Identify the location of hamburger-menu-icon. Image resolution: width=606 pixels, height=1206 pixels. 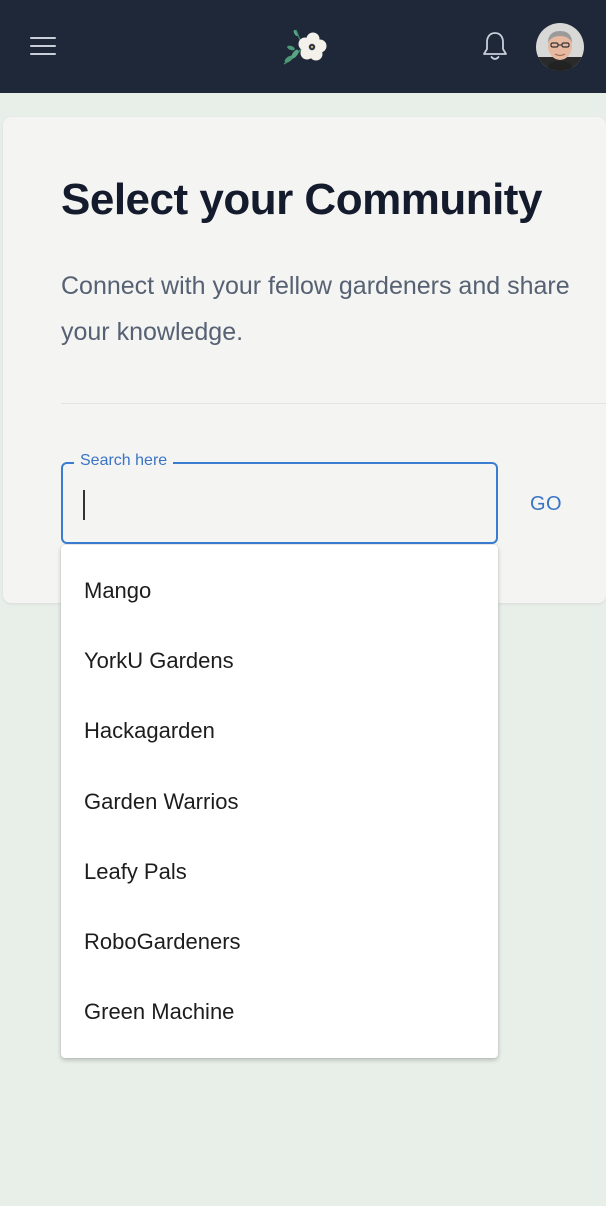
(43, 46).